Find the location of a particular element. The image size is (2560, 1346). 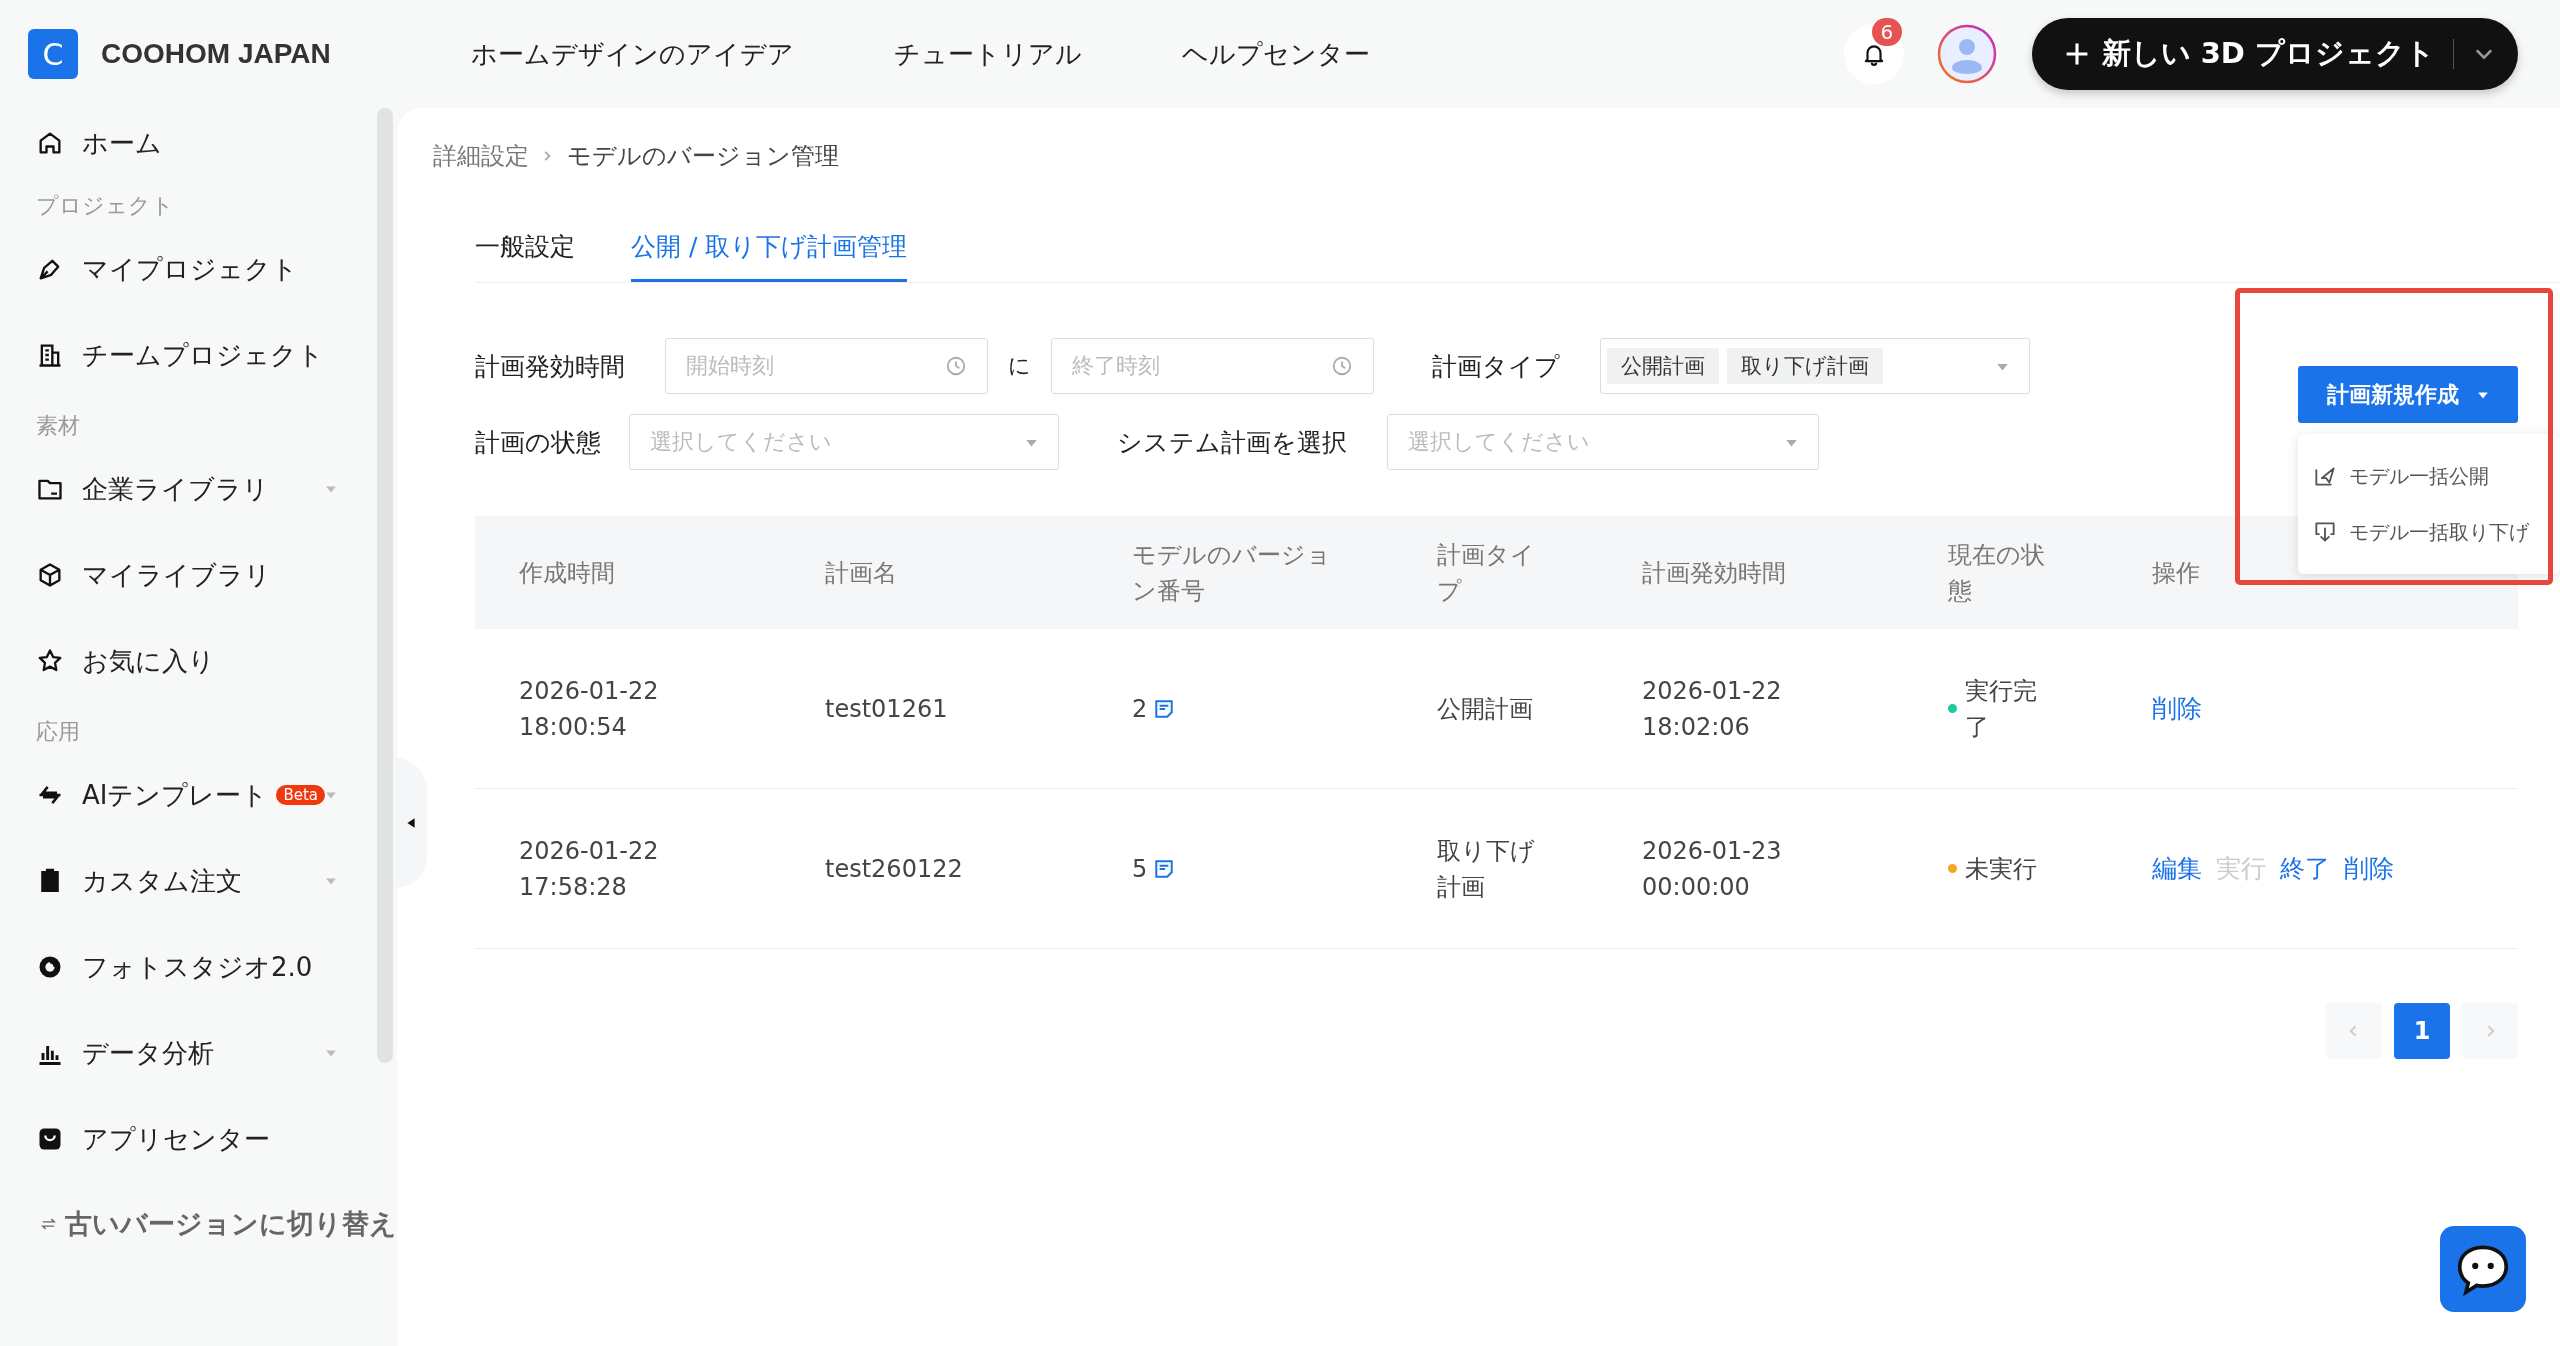

range-separator: に is located at coordinates (1019, 366).